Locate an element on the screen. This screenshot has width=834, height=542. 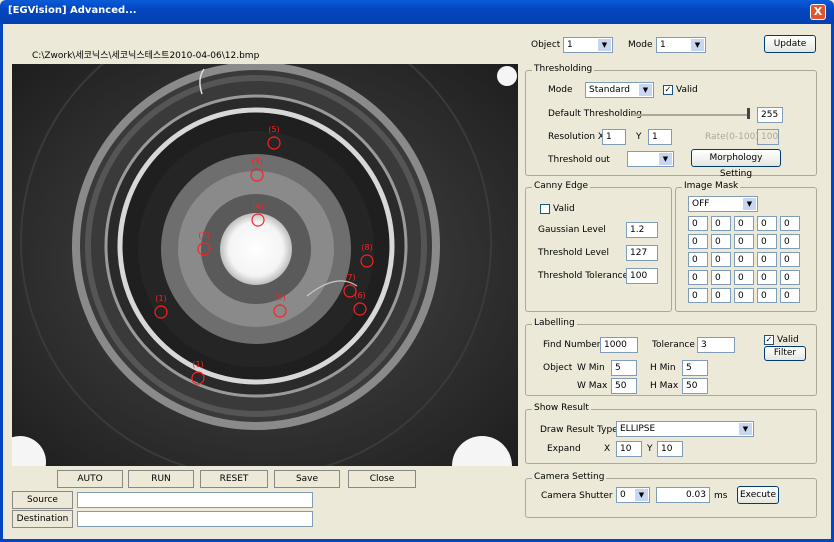
camera-shutter-label: Camera Shutter is located at coordinates (577, 496).